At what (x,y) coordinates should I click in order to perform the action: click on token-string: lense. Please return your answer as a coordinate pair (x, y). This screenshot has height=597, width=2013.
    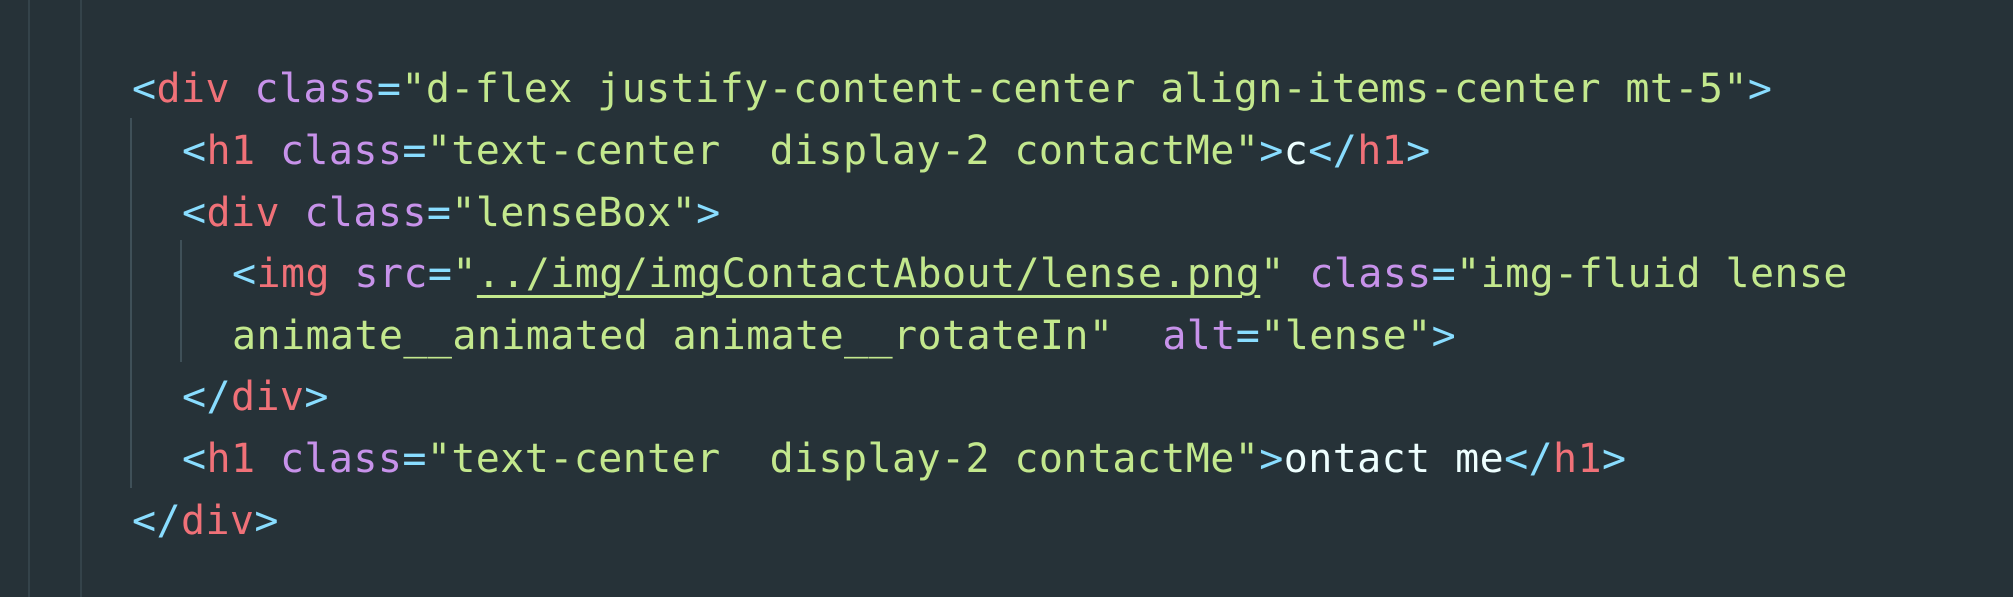
    Looking at the image, I should click on (1346, 336).